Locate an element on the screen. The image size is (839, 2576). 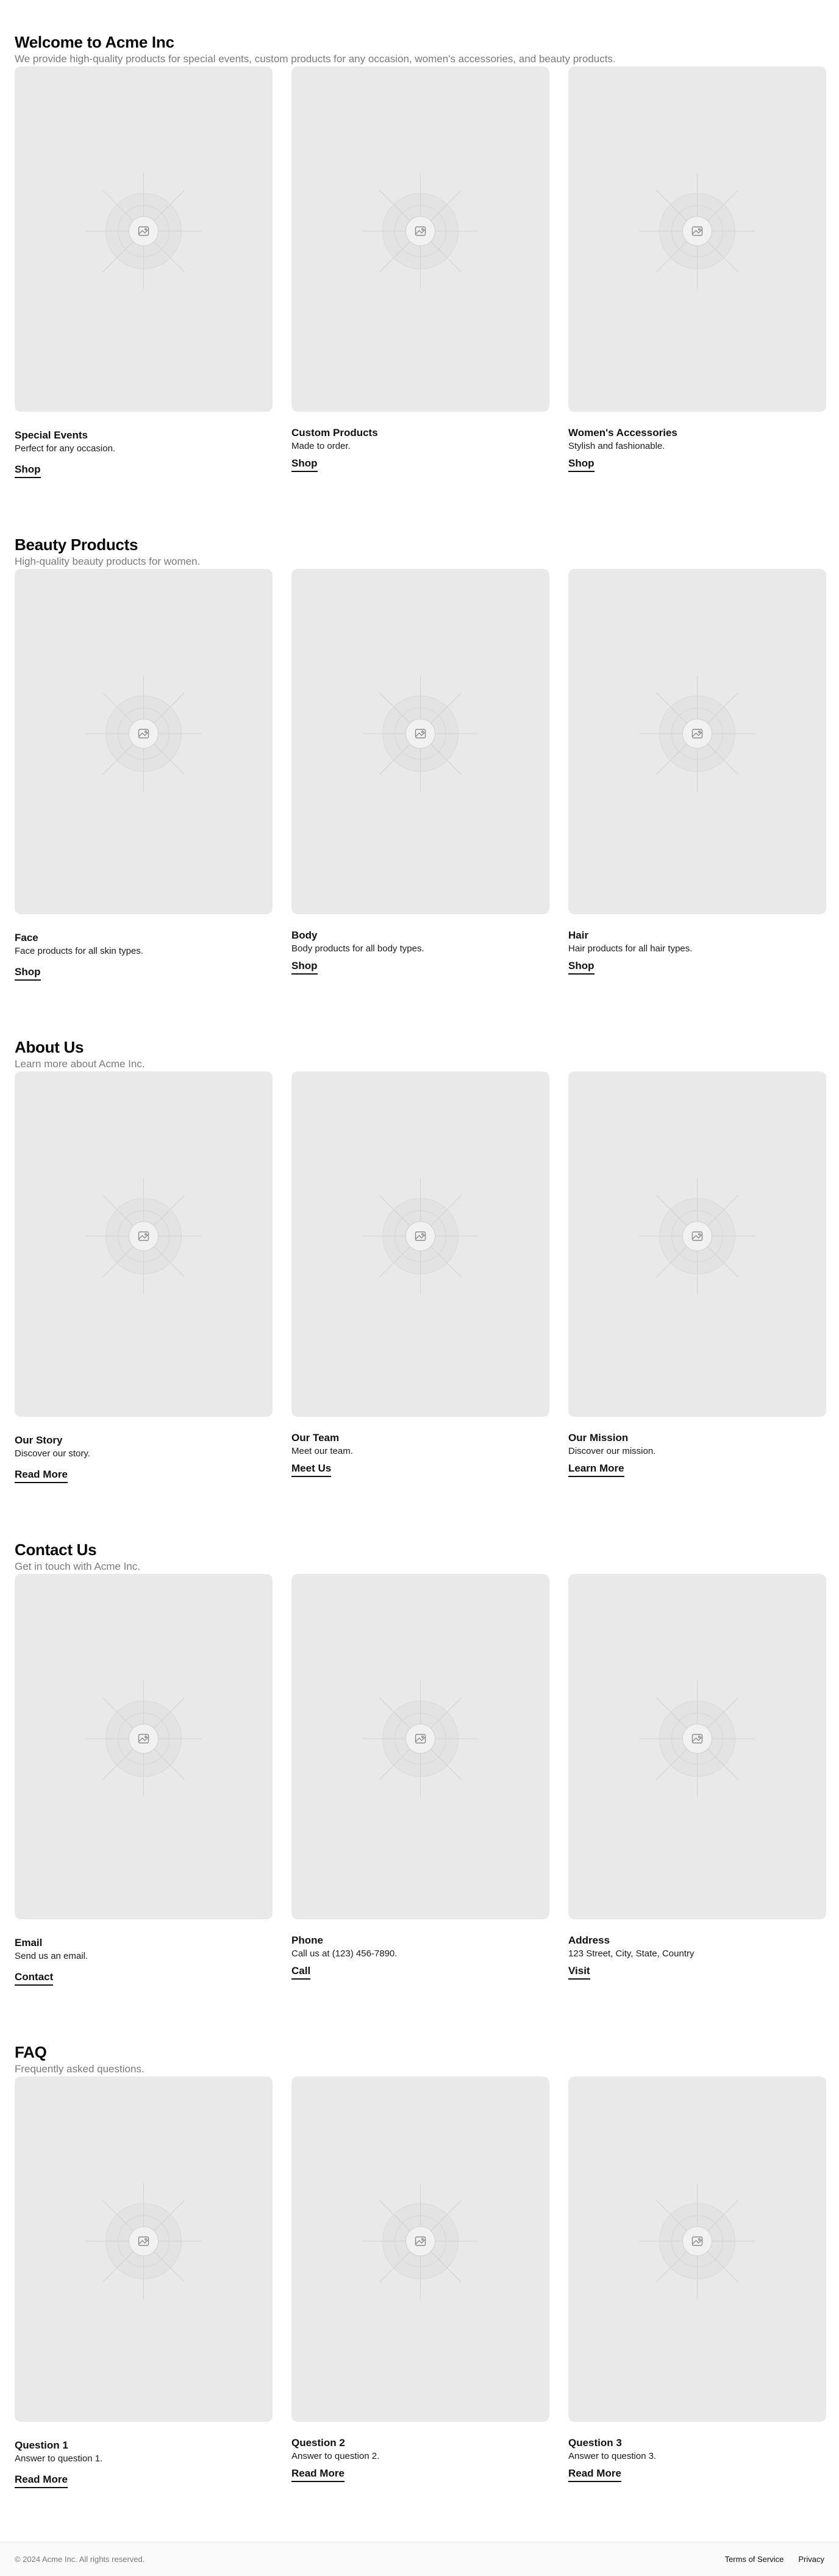
card-custom-products: Custom Products Made to order. Shop is located at coordinates (420, 304).